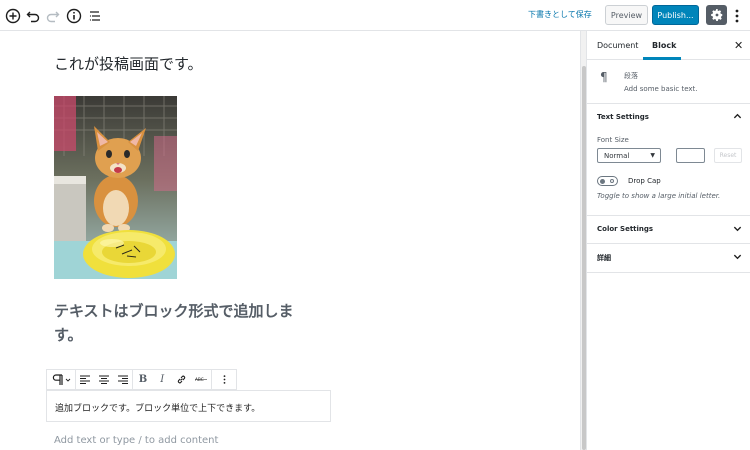 The height and width of the screenshot is (450, 750). I want to click on font-size-select: Normal ▼, so click(629, 155).